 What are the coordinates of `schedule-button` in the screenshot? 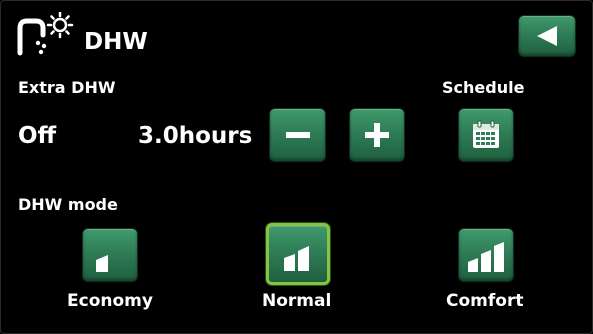 It's located at (486, 135).